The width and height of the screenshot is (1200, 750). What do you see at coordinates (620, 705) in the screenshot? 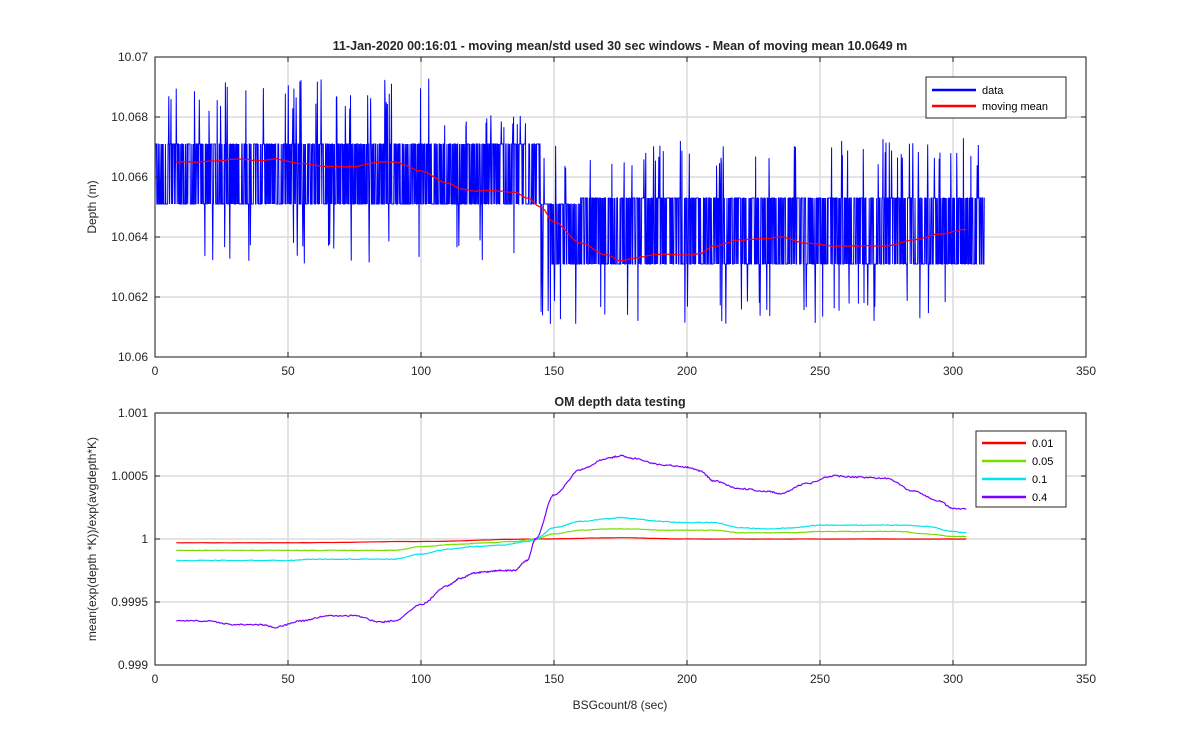
I see `om-x-axis-label: BSGcount/8 (sec)` at bounding box center [620, 705].